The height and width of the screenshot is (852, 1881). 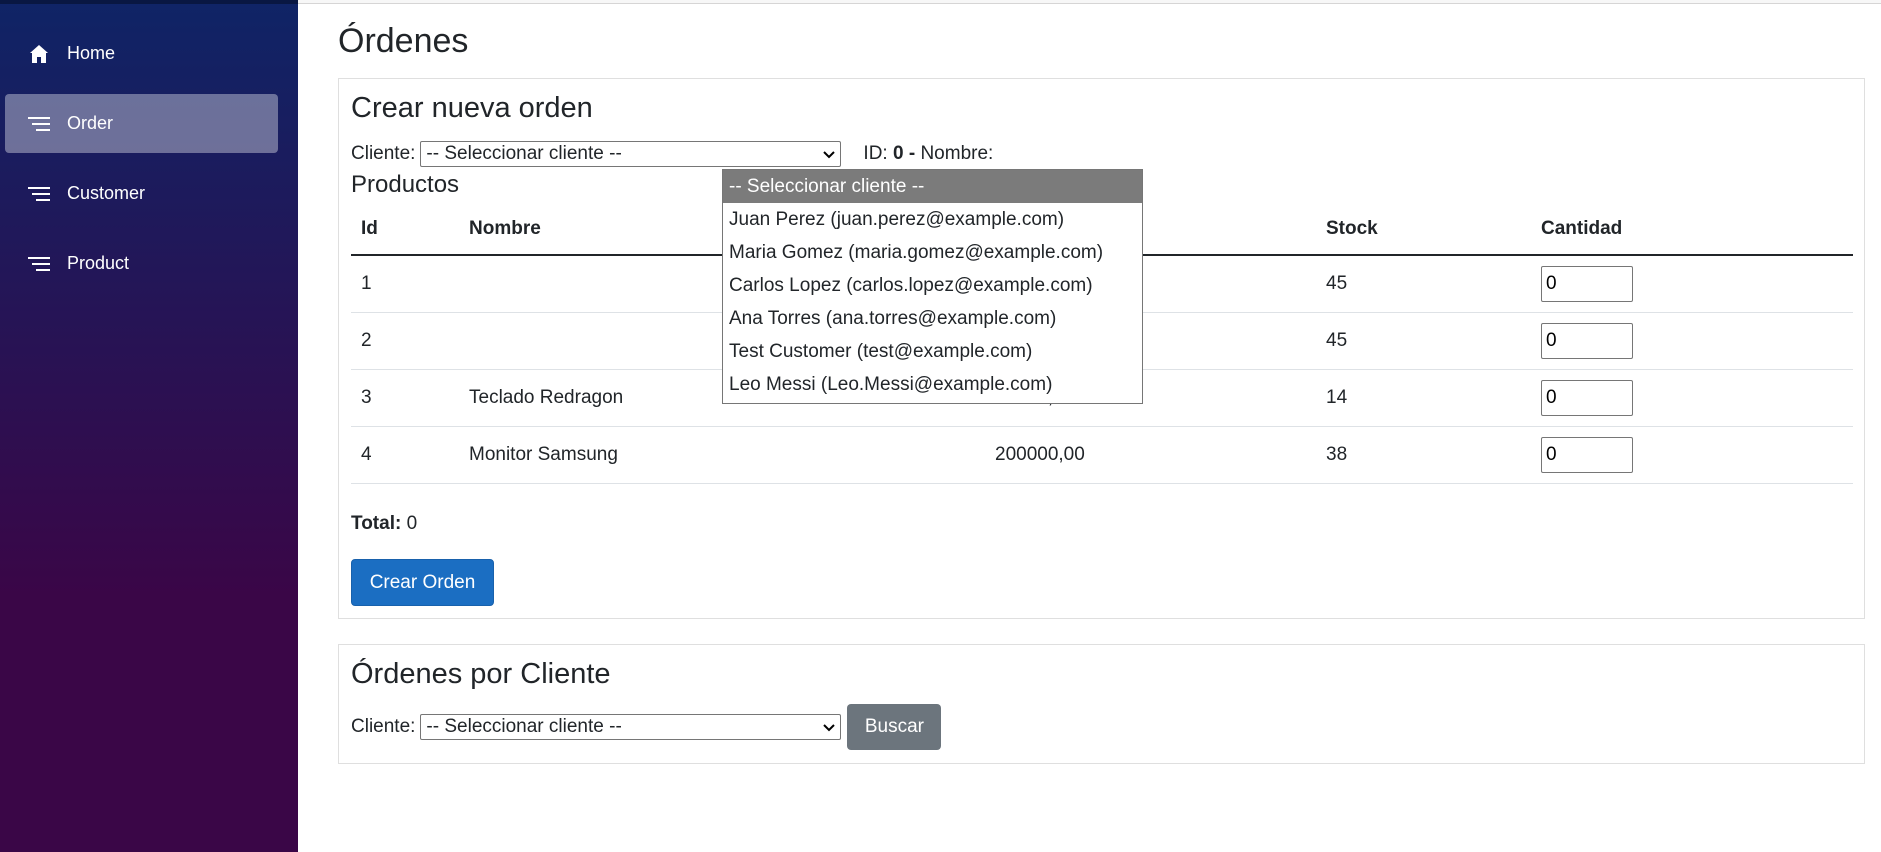 What do you see at coordinates (631, 154) in the screenshot?
I see `client-select: -- Seleccionar cliente --` at bounding box center [631, 154].